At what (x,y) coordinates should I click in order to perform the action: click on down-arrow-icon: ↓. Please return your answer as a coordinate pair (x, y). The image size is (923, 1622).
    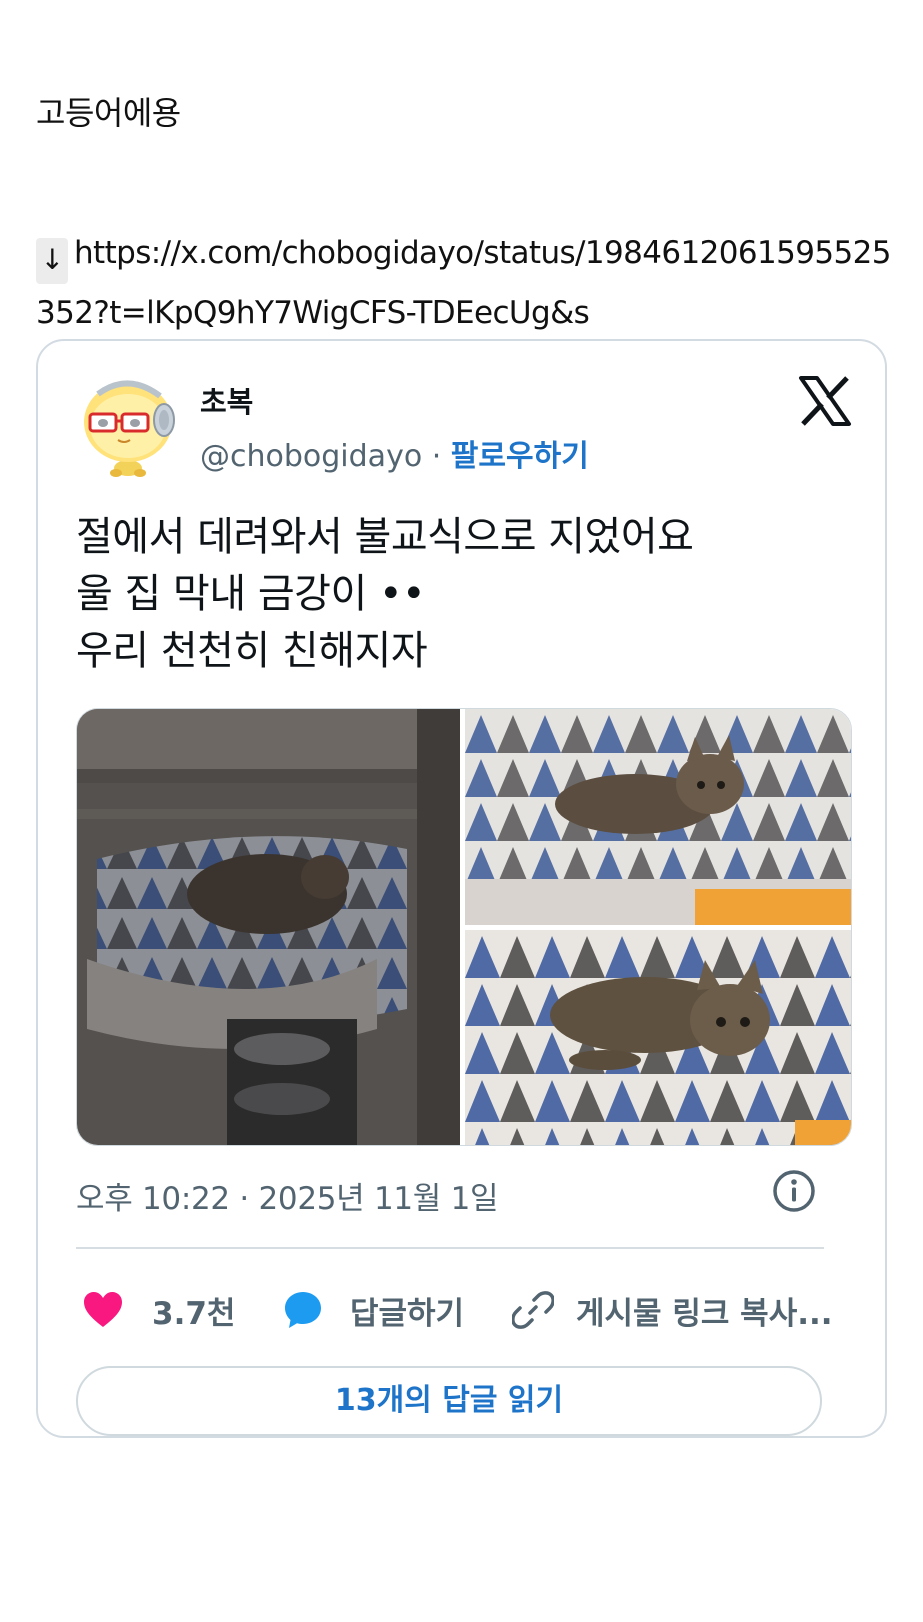
    Looking at the image, I should click on (52, 261).